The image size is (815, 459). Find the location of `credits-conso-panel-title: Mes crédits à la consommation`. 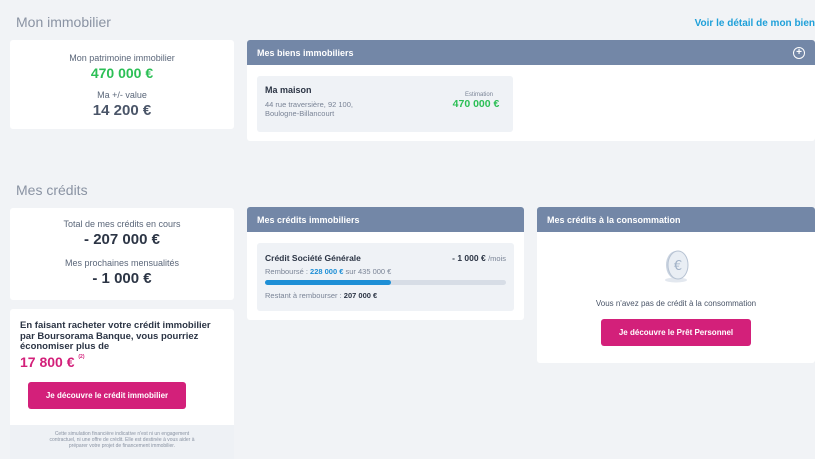

credits-conso-panel-title: Mes crédits à la consommation is located at coordinates (614, 219).